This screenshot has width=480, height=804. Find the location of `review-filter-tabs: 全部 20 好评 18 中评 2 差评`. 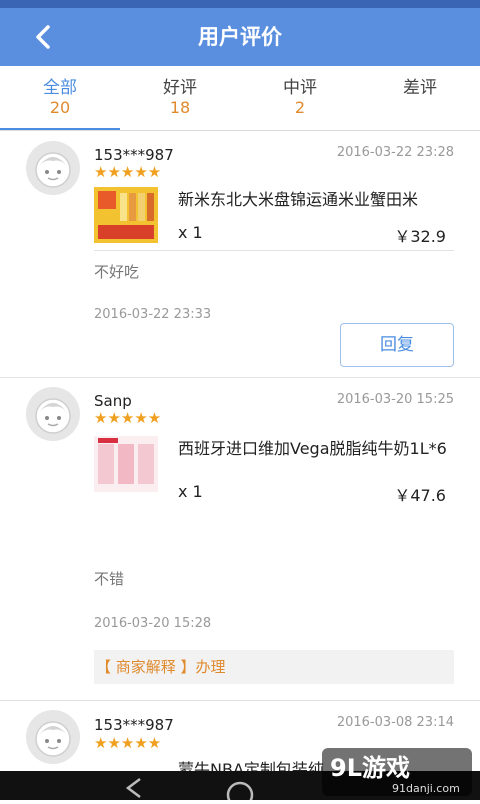

review-filter-tabs: 全部 20 好评 18 中评 2 差评 is located at coordinates (240, 98).